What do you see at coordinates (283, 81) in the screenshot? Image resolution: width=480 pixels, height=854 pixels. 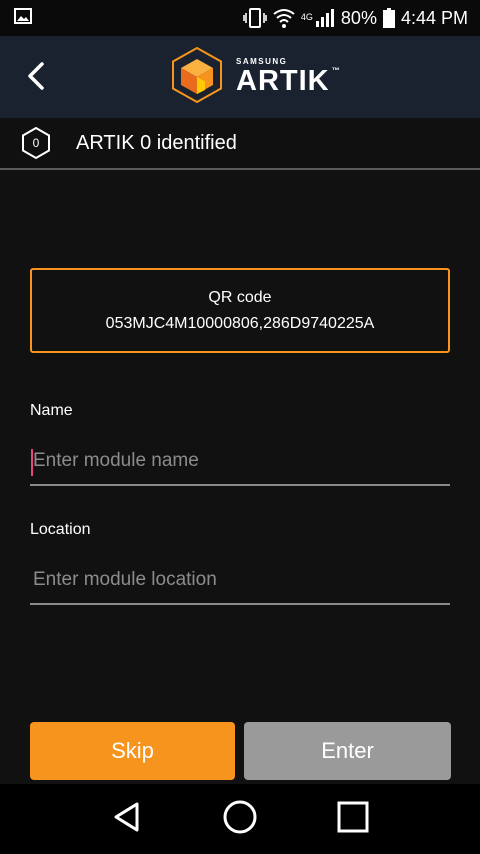 I see `logo-artik-word: ARTIK` at bounding box center [283, 81].